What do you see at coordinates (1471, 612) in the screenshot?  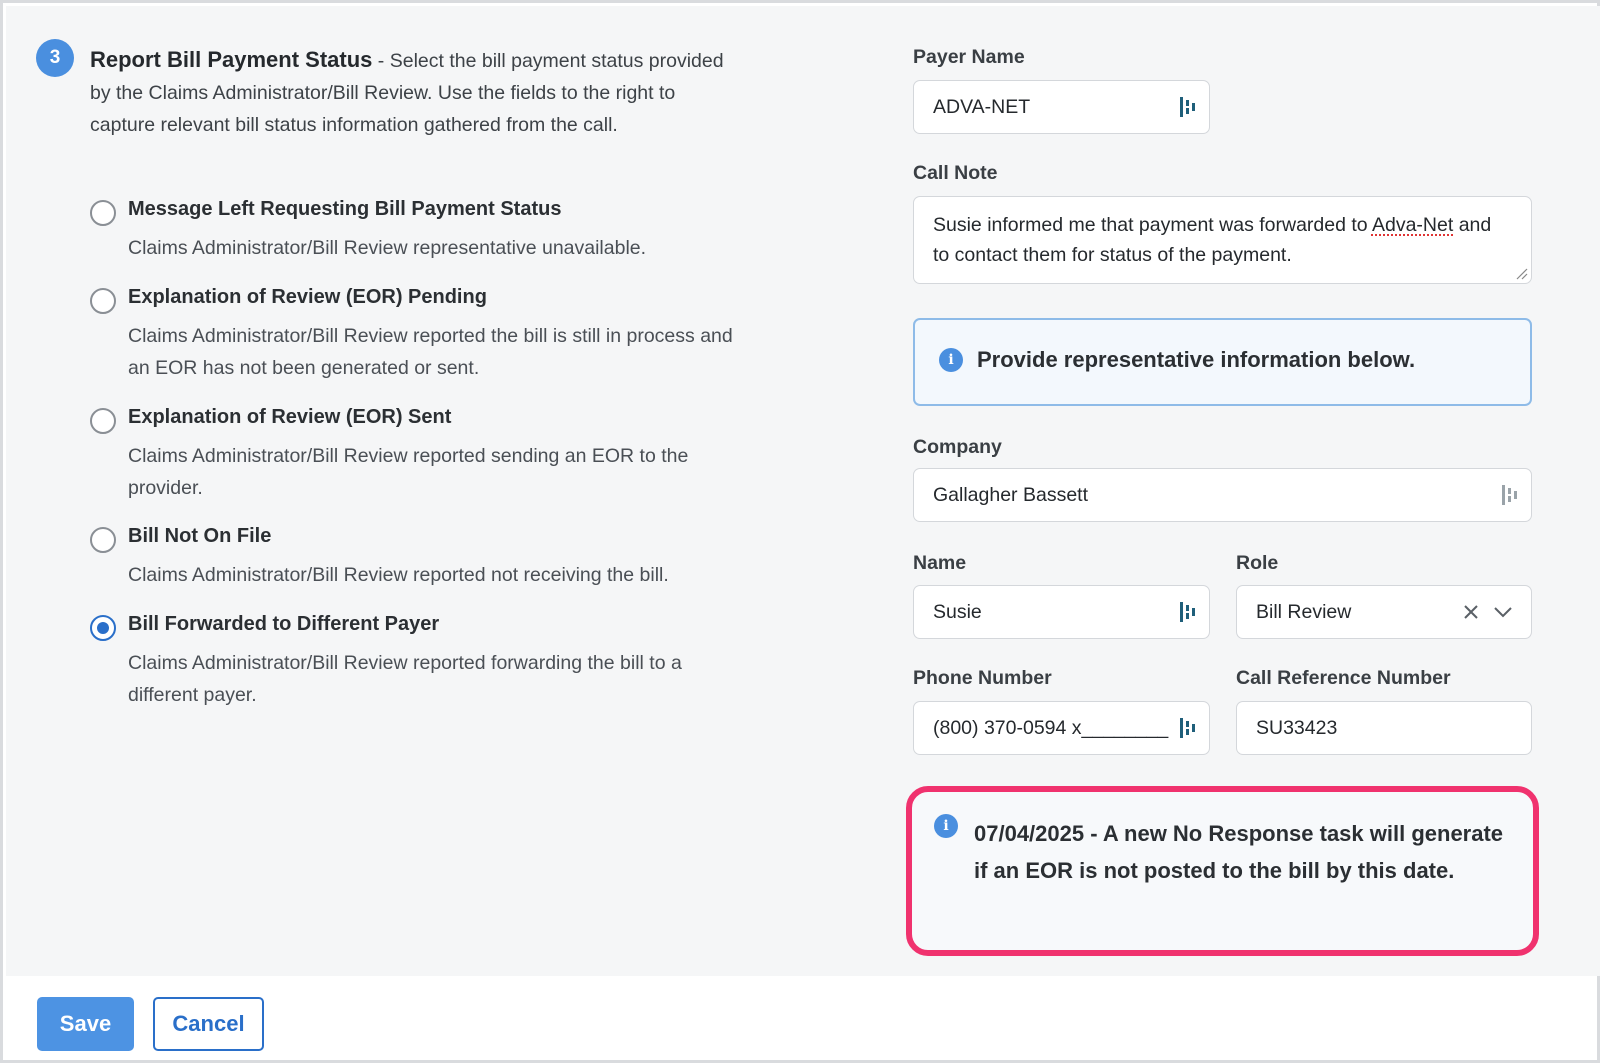 I see `clear-icon` at bounding box center [1471, 612].